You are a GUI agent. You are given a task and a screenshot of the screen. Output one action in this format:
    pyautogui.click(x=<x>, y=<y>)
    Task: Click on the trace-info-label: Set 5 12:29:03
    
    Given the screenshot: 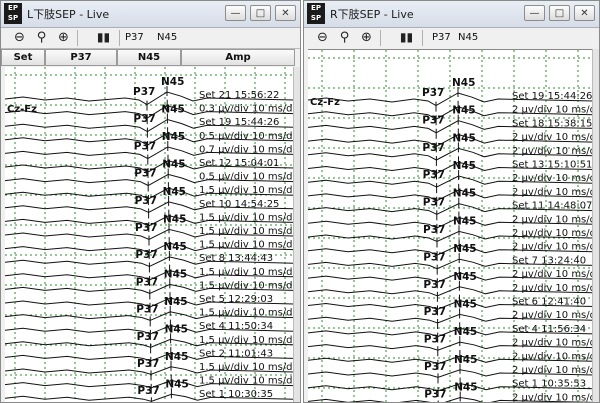 What is the action you would take?
    pyautogui.click(x=236, y=299)
    